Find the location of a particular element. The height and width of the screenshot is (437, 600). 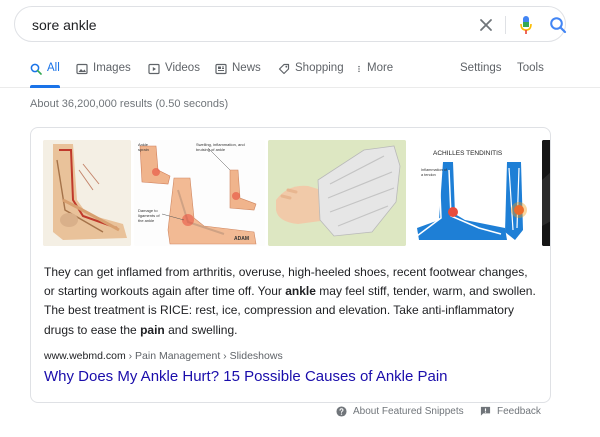

ankle-sprain-diagram is located at coordinates (199, 193).